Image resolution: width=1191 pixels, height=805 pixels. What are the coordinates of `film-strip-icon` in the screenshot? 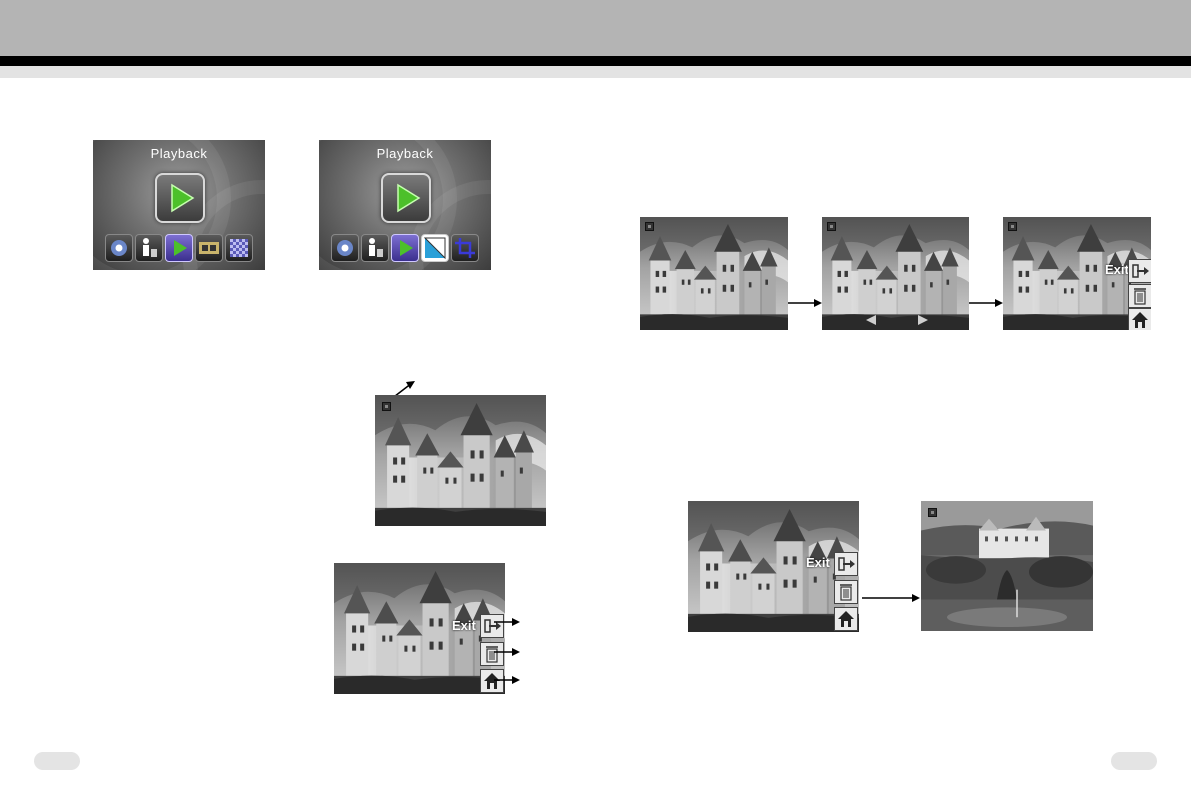 It's located at (209, 248).